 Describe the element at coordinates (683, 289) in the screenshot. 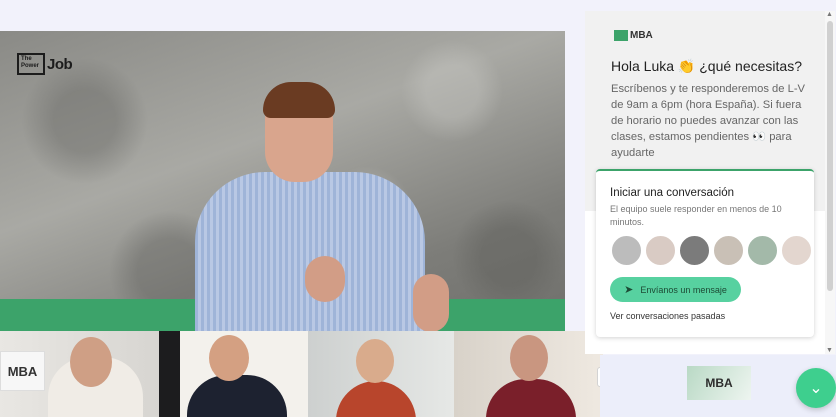

I see `send-message-label: Envíanos un mensaje` at that location.